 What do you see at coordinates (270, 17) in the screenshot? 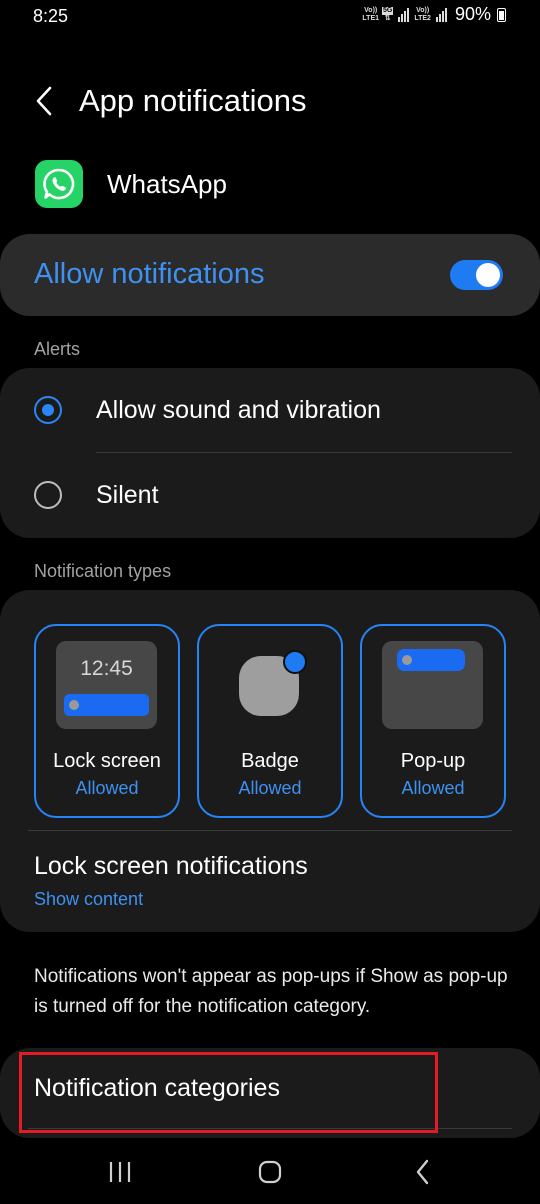
I see `status-bar: 8:25 Vo)) LTE1 5G ⇅ Vo)) LTE2 90%` at bounding box center [270, 17].